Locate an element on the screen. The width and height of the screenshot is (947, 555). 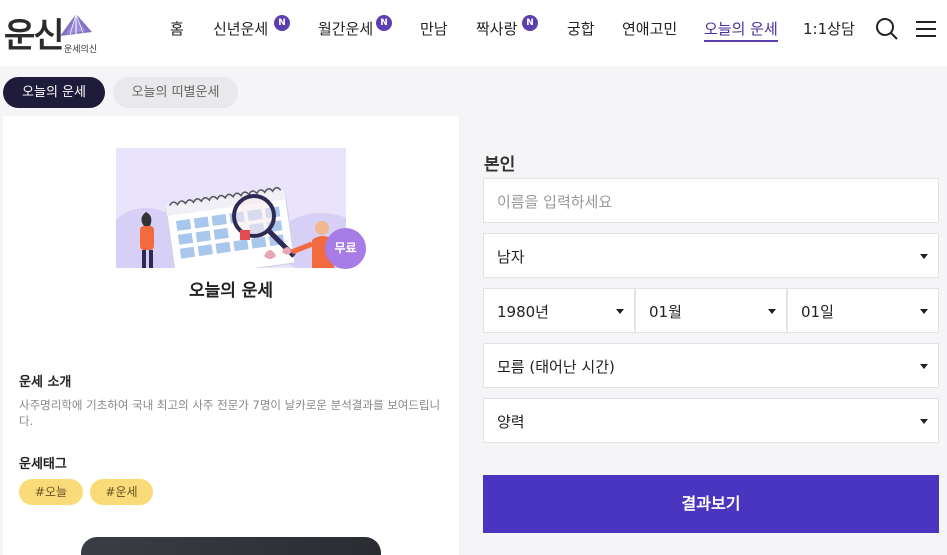
tab-today-fortune: 오늘의 운세 is located at coordinates (54, 92).